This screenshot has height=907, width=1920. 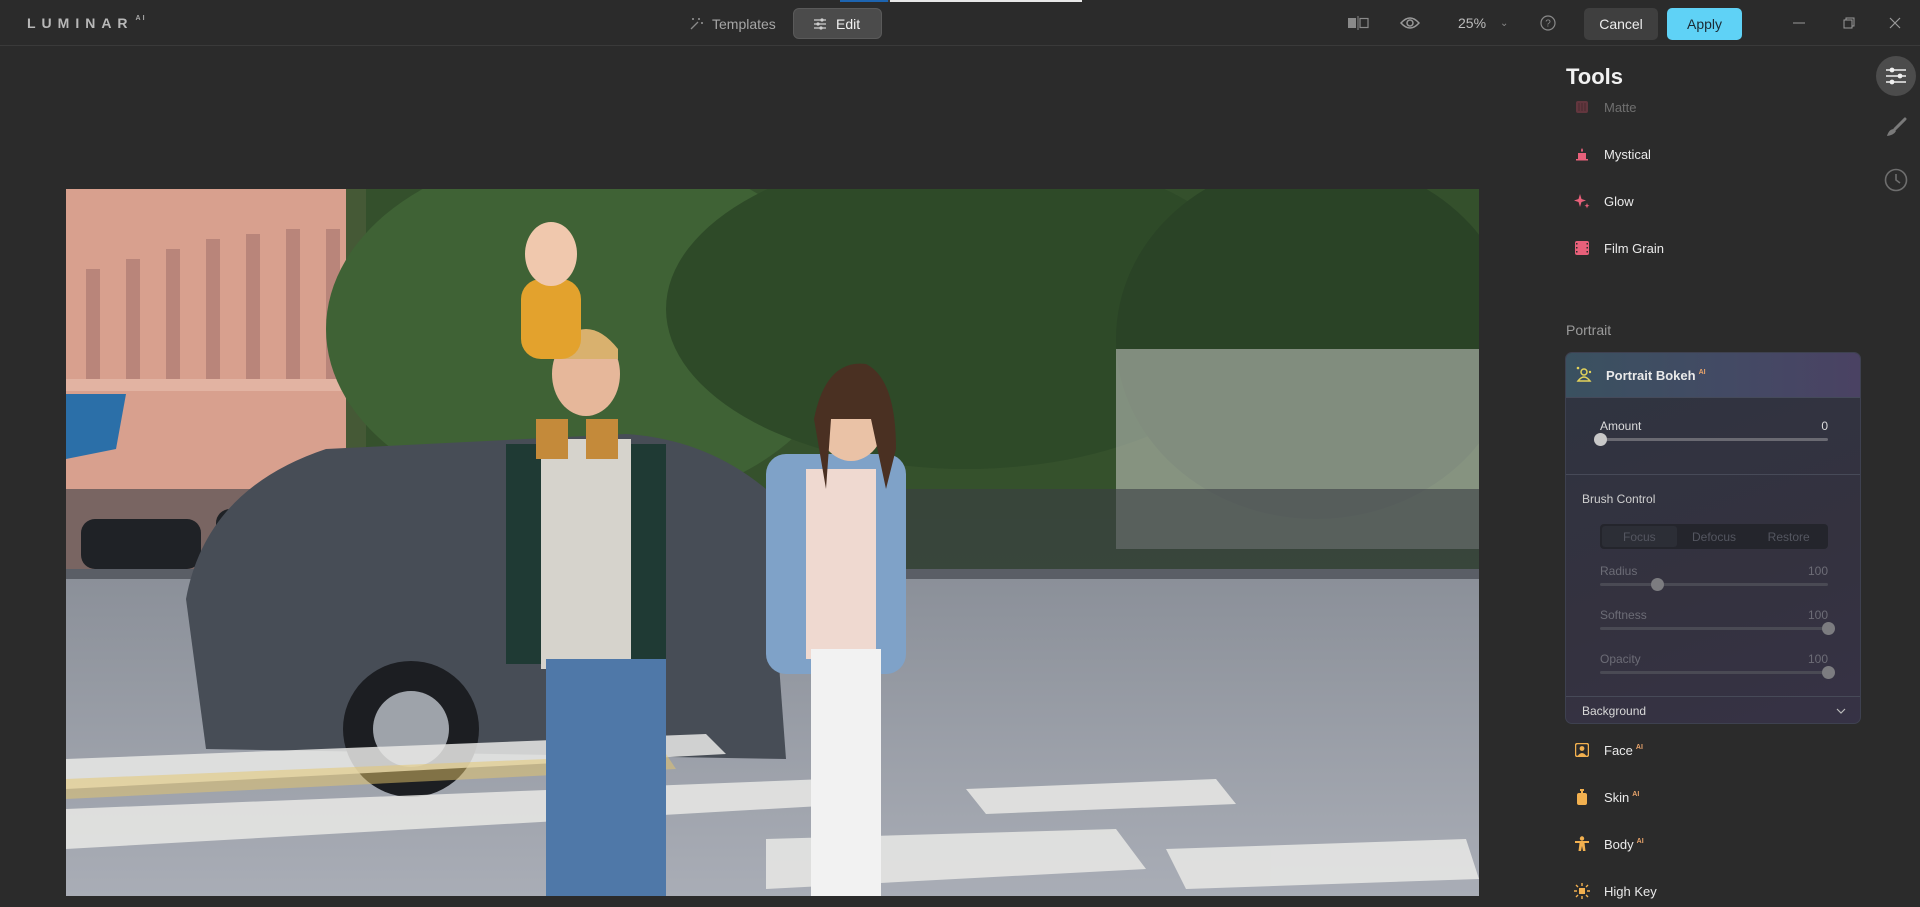 I want to click on tool-matte: Matte, so click(x=1605, y=107).